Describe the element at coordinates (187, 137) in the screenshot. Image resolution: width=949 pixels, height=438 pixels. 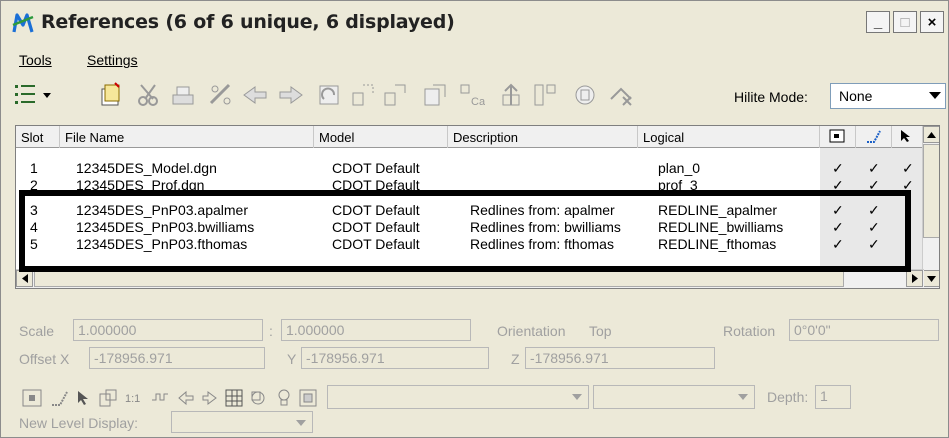
I see `column-header-file-name: File Name` at that location.